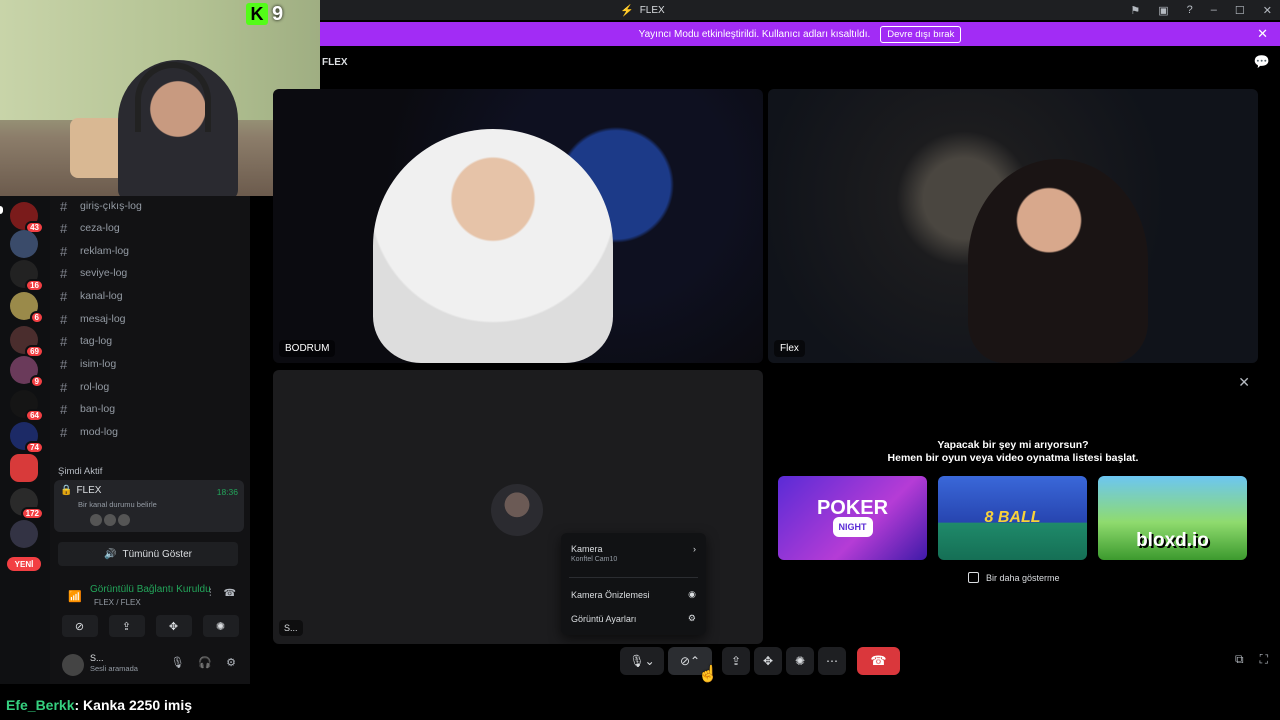 Image resolution: width=1280 pixels, height=720 pixels. What do you see at coordinates (633, 549) in the screenshot?
I see `camera-submenu-item: Kamera ›` at bounding box center [633, 549].